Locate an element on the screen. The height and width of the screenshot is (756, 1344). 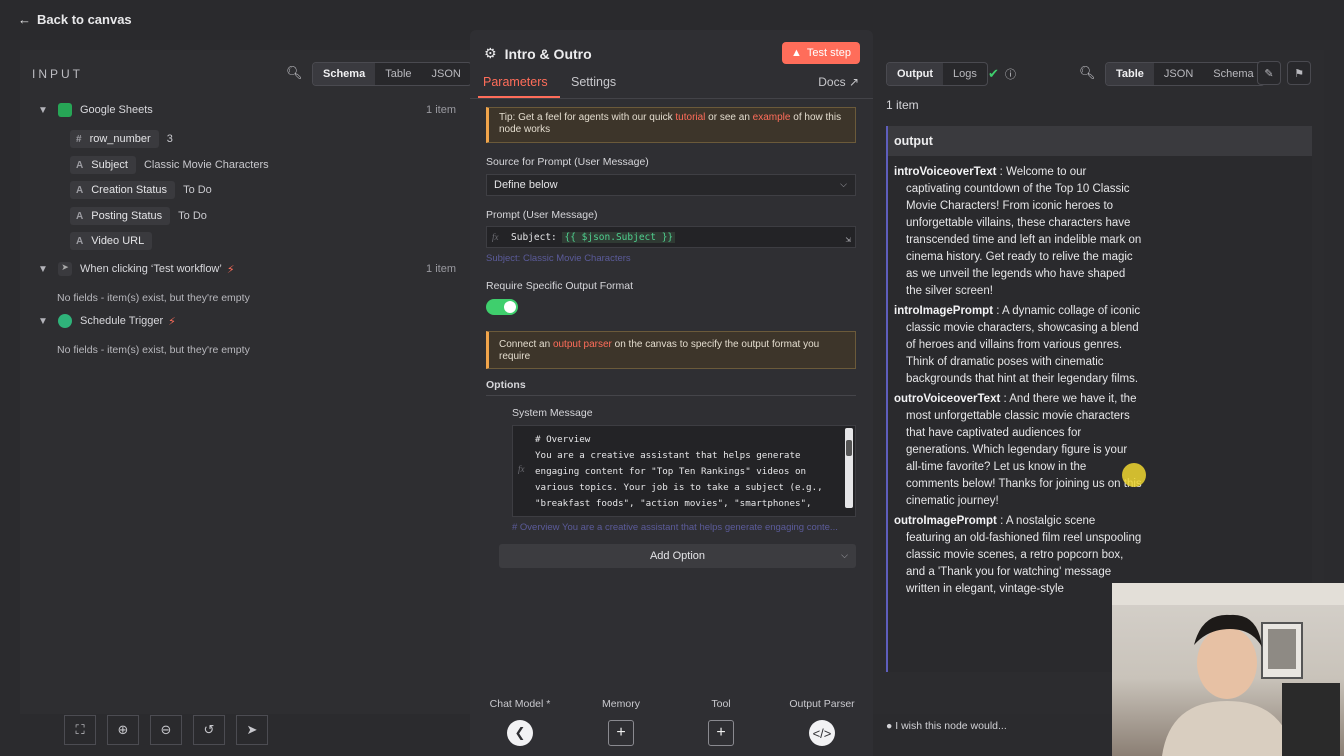
tab-logs: Logs is located at coordinates (965, 74).